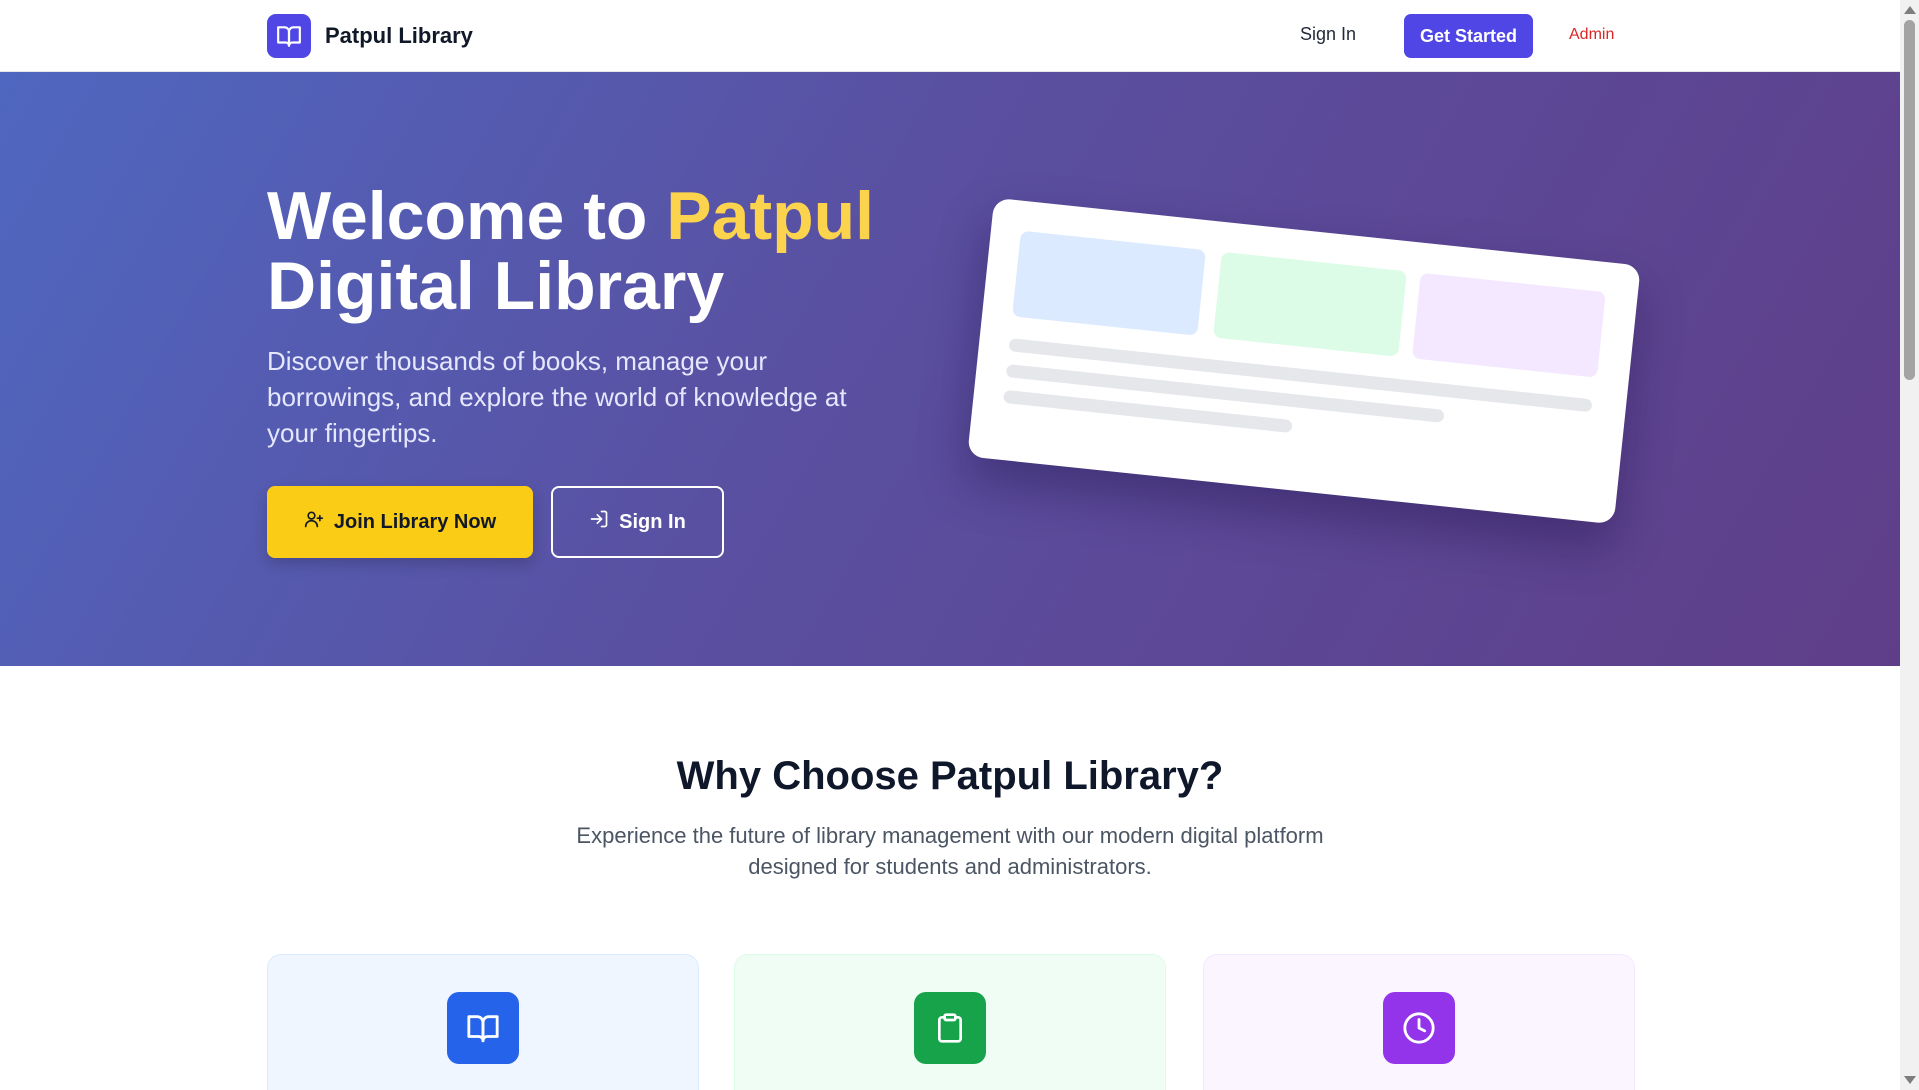 This screenshot has width=1919, height=1090. I want to click on admin-link: Admin, so click(1591, 35).